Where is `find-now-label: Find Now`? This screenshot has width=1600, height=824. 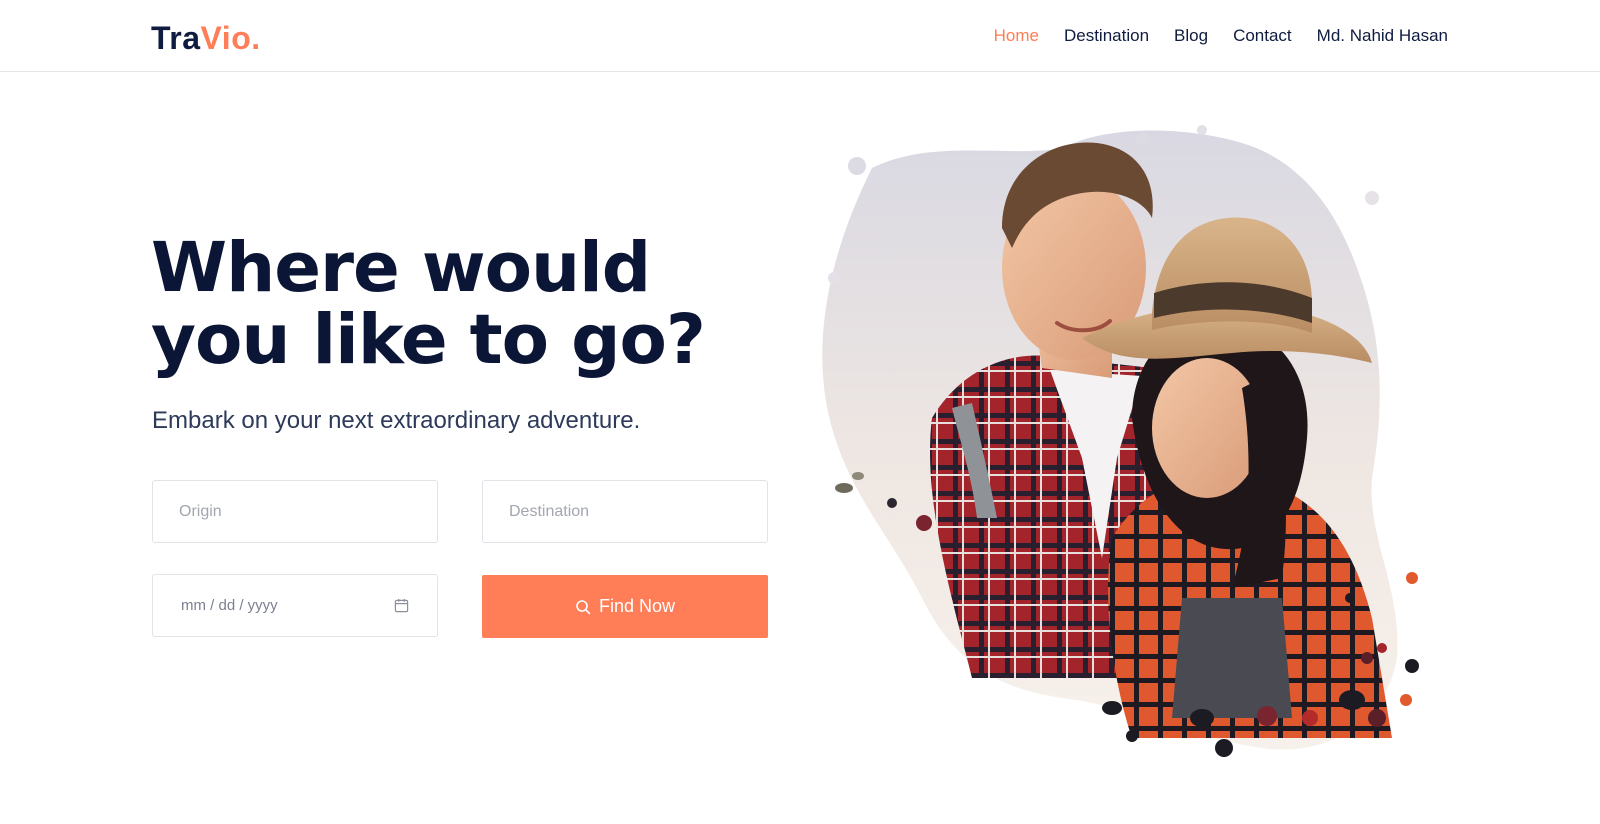 find-now-label: Find Now is located at coordinates (637, 606).